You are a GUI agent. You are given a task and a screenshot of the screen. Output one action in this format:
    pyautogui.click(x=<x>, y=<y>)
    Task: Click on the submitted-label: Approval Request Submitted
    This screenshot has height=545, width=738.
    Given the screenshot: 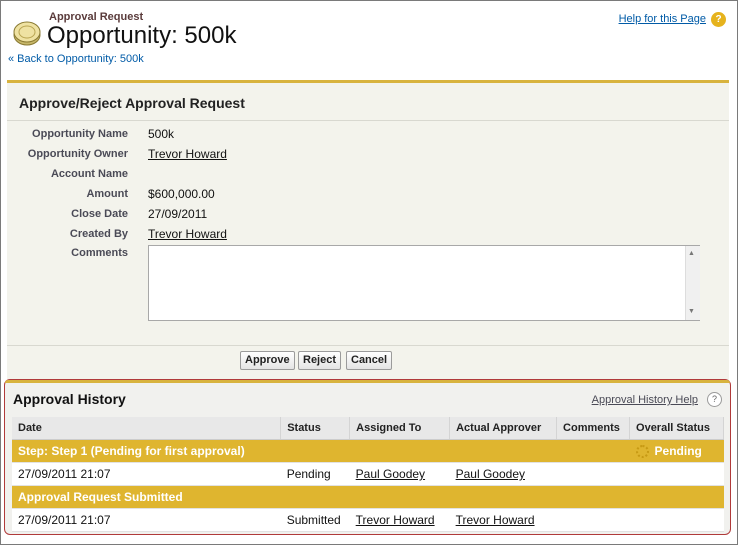 What is the action you would take?
    pyautogui.click(x=368, y=497)
    